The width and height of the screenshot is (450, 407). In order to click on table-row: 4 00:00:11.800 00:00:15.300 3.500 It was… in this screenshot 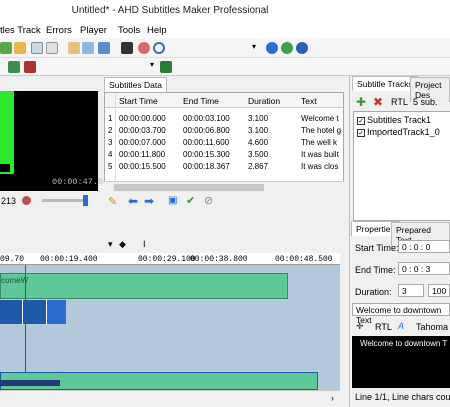, I will do `click(224, 154)`.